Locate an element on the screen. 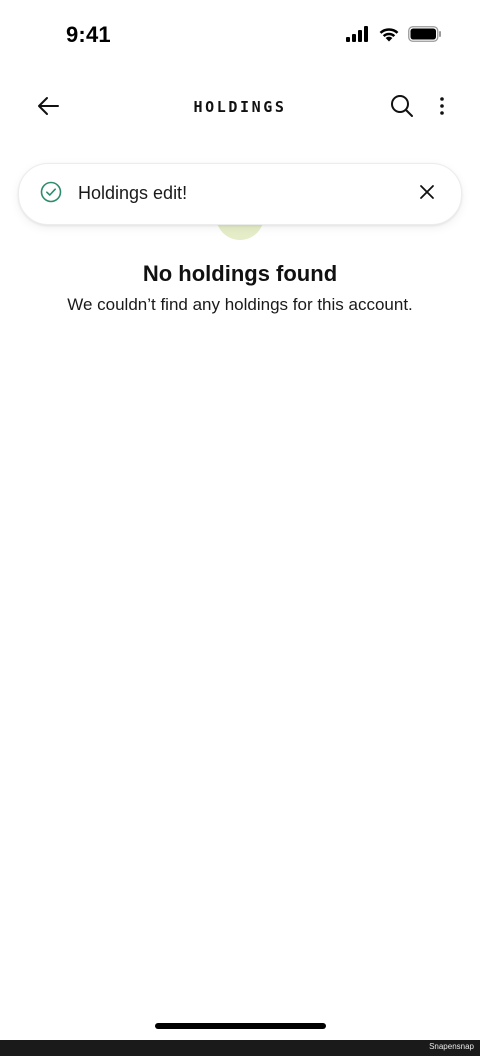 The height and width of the screenshot is (1056, 480). more-vertical-icon is located at coordinates (442, 108).